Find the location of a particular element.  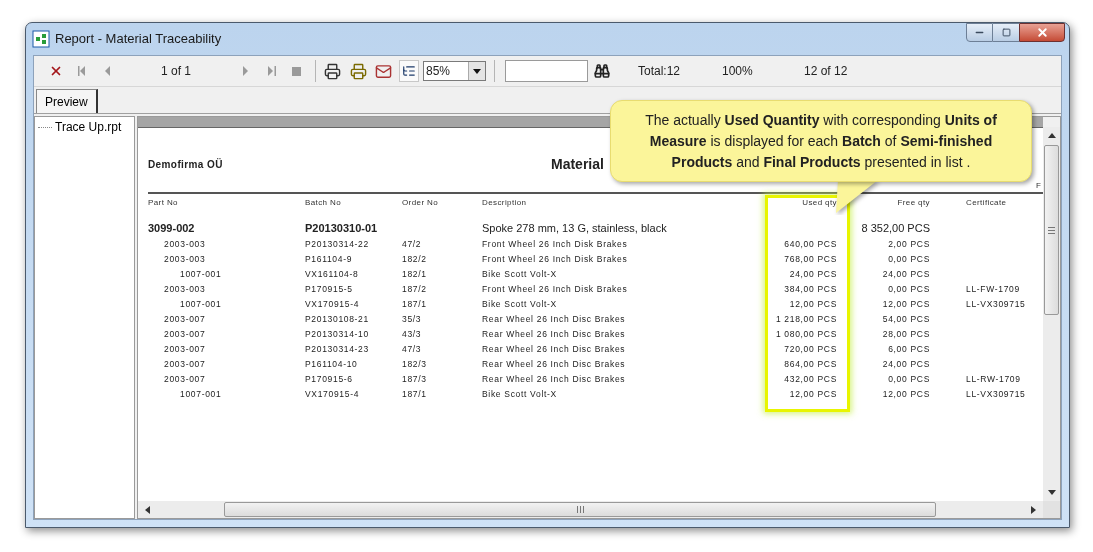

table-cell: 187/2 is located at coordinates (414, 289).